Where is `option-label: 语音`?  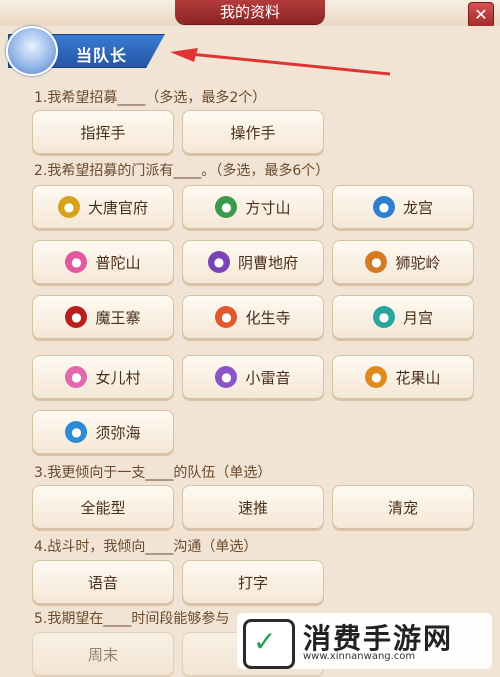 option-label: 语音 is located at coordinates (102, 582).